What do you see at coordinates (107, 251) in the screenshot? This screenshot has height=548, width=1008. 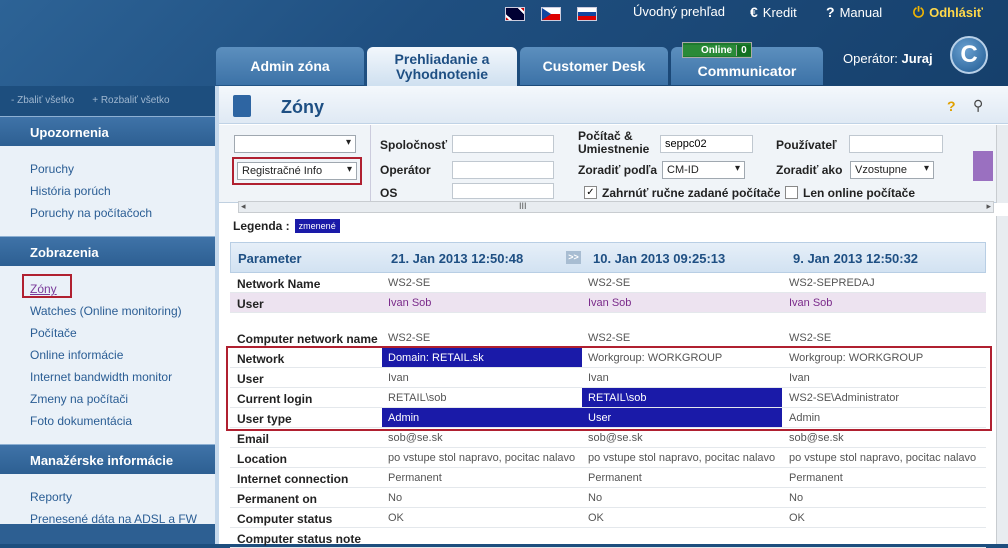 I see `sidebar-section-views: Zobrazenia` at bounding box center [107, 251].